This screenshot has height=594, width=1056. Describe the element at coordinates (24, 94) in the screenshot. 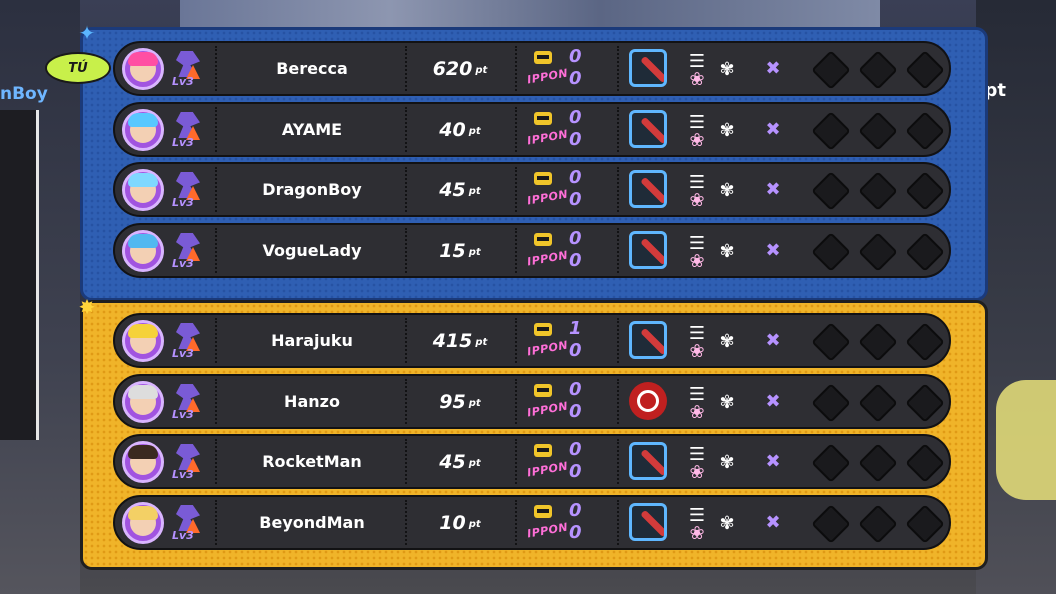

I see `background-player-name: nBoy` at that location.